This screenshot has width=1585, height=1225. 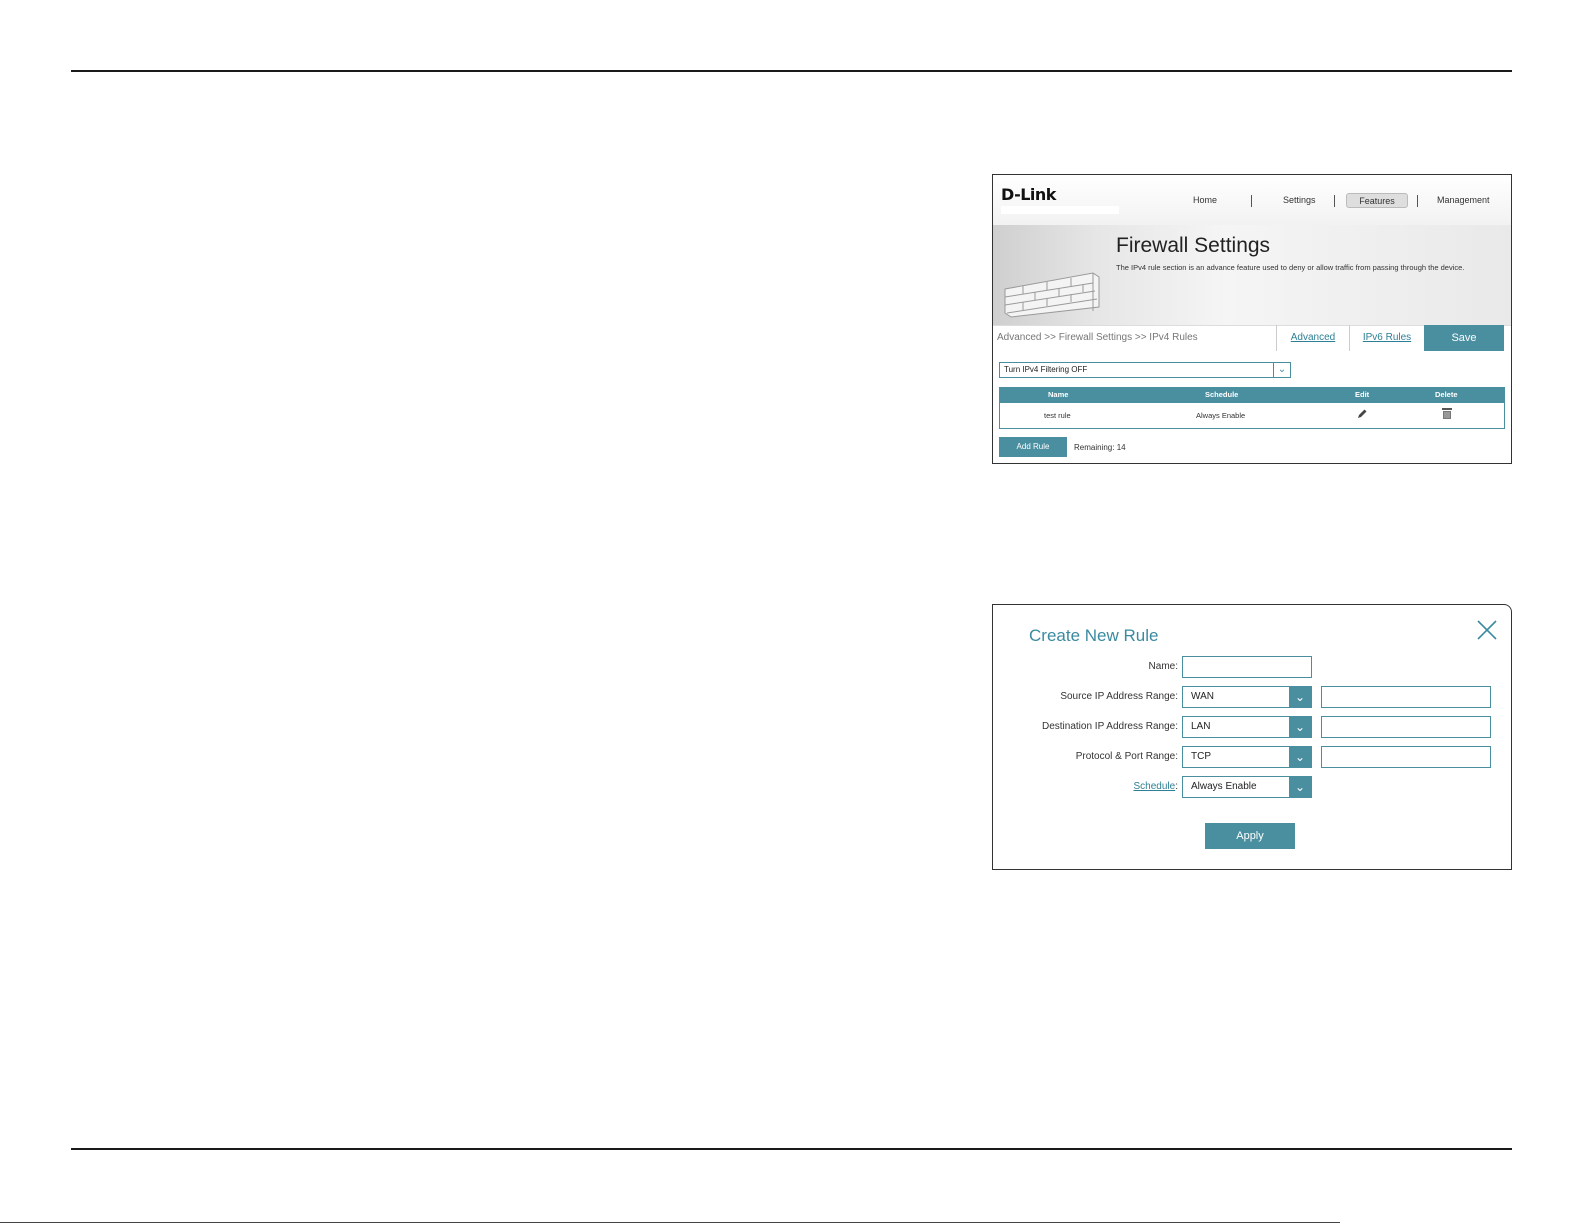 I want to click on apply-button: Apply, so click(x=1250, y=836).